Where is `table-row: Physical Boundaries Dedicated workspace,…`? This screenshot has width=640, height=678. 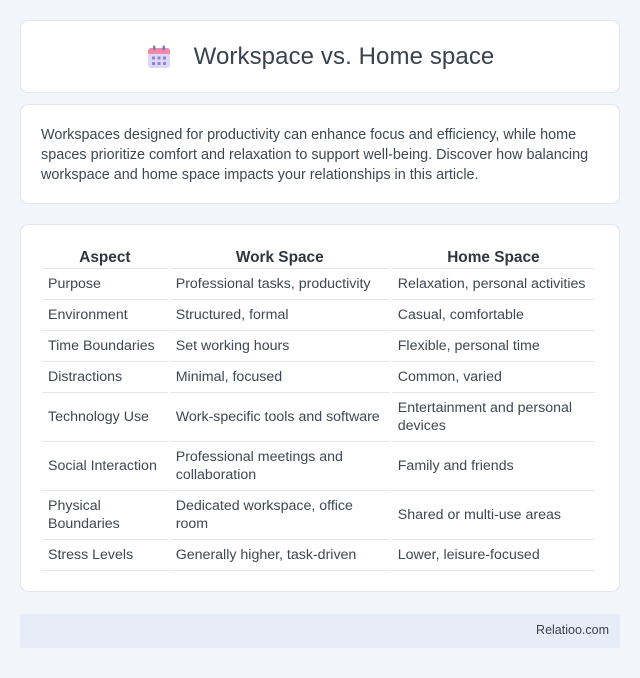
table-row: Physical Boundaries Dedicated workspace,… is located at coordinates (318, 515).